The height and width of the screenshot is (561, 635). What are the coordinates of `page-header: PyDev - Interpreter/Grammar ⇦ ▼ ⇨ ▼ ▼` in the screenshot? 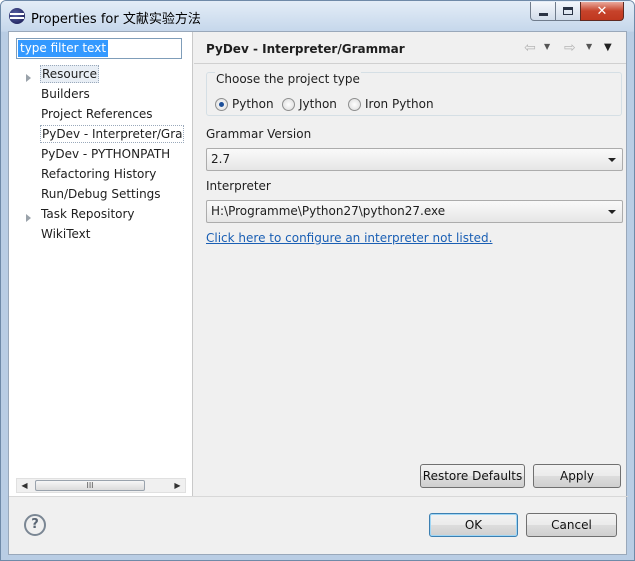 It's located at (410, 48).